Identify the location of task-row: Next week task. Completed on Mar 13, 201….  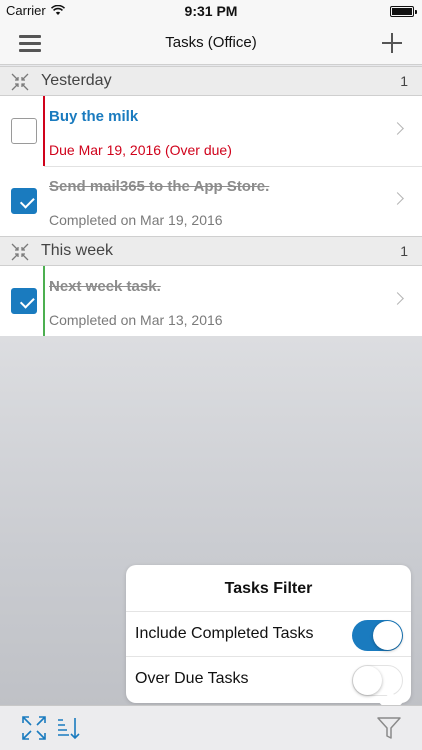
(211, 301).